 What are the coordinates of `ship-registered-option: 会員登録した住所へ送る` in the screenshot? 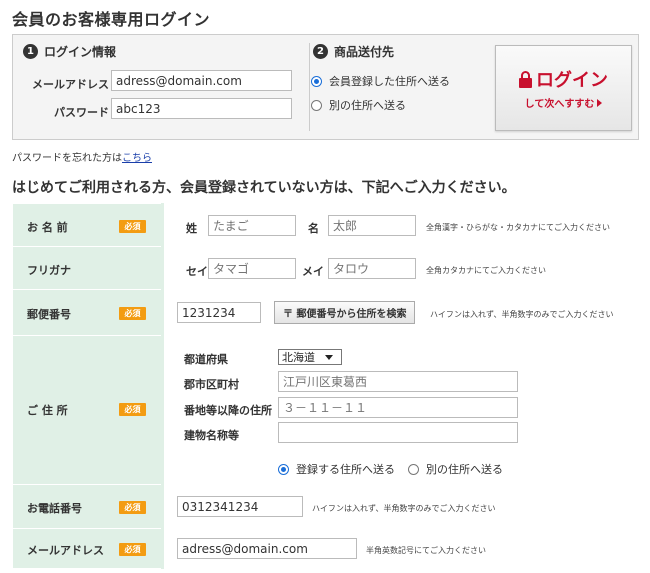 It's located at (380, 81).